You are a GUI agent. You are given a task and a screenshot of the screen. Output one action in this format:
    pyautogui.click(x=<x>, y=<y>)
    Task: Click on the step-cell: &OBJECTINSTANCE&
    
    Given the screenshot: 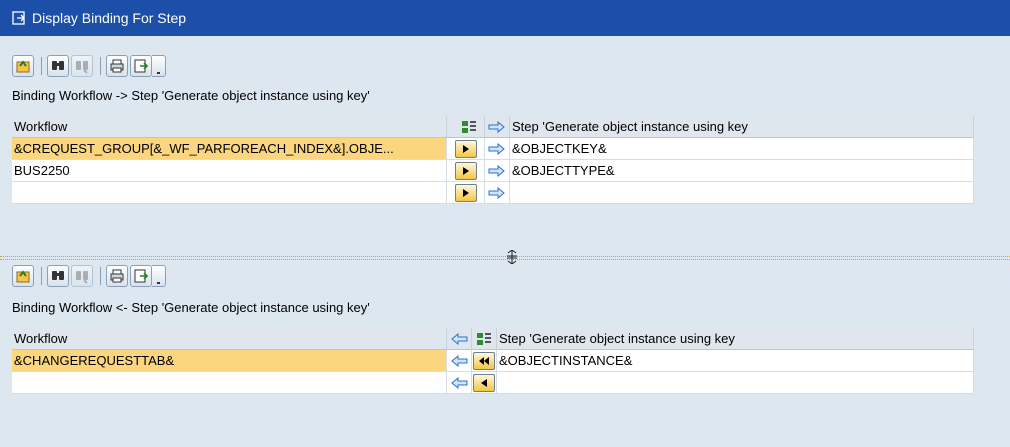 What is the action you would take?
    pyautogui.click(x=735, y=361)
    